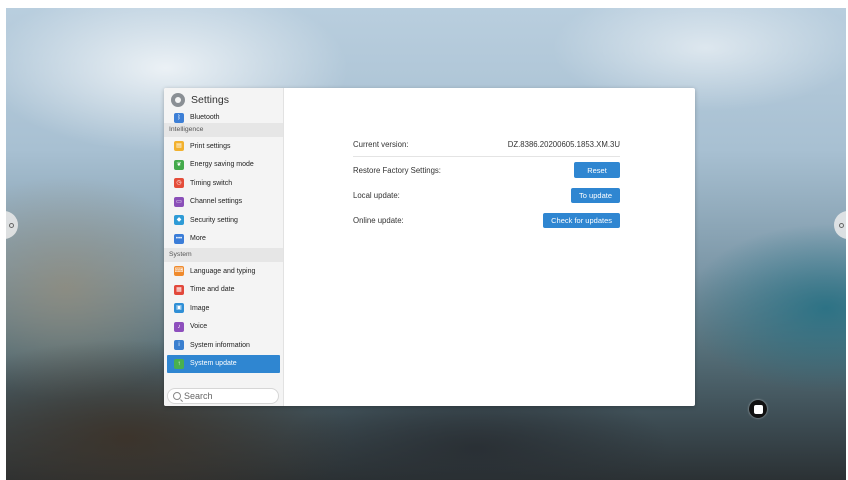  I want to click on sidebar-item-time-and-date: ▦ Time and date, so click(223, 290).